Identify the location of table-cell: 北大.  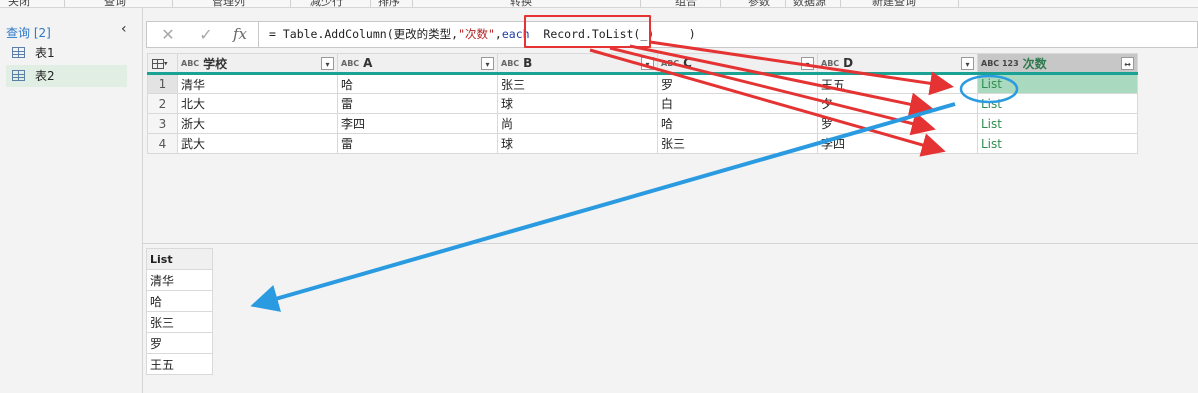
(257, 103).